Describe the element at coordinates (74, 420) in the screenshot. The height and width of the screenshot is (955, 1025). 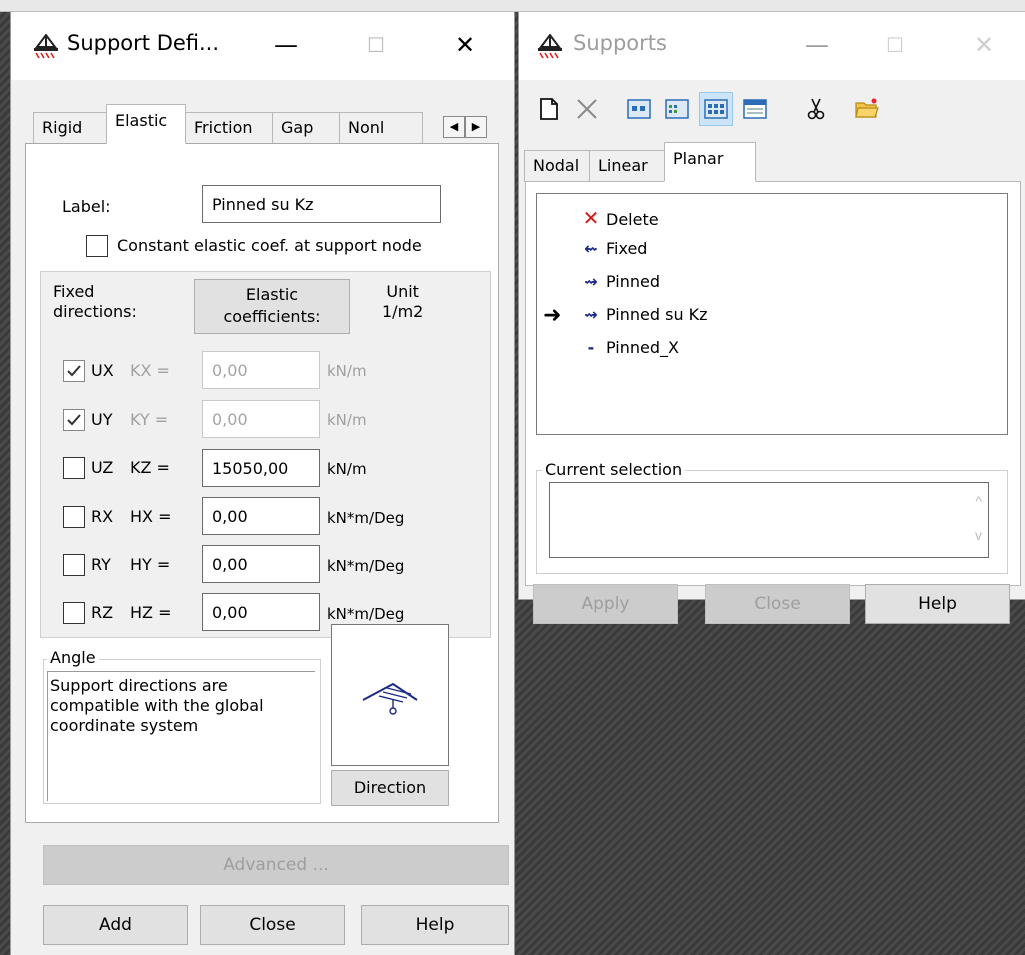
I see `uy-checkbox` at that location.